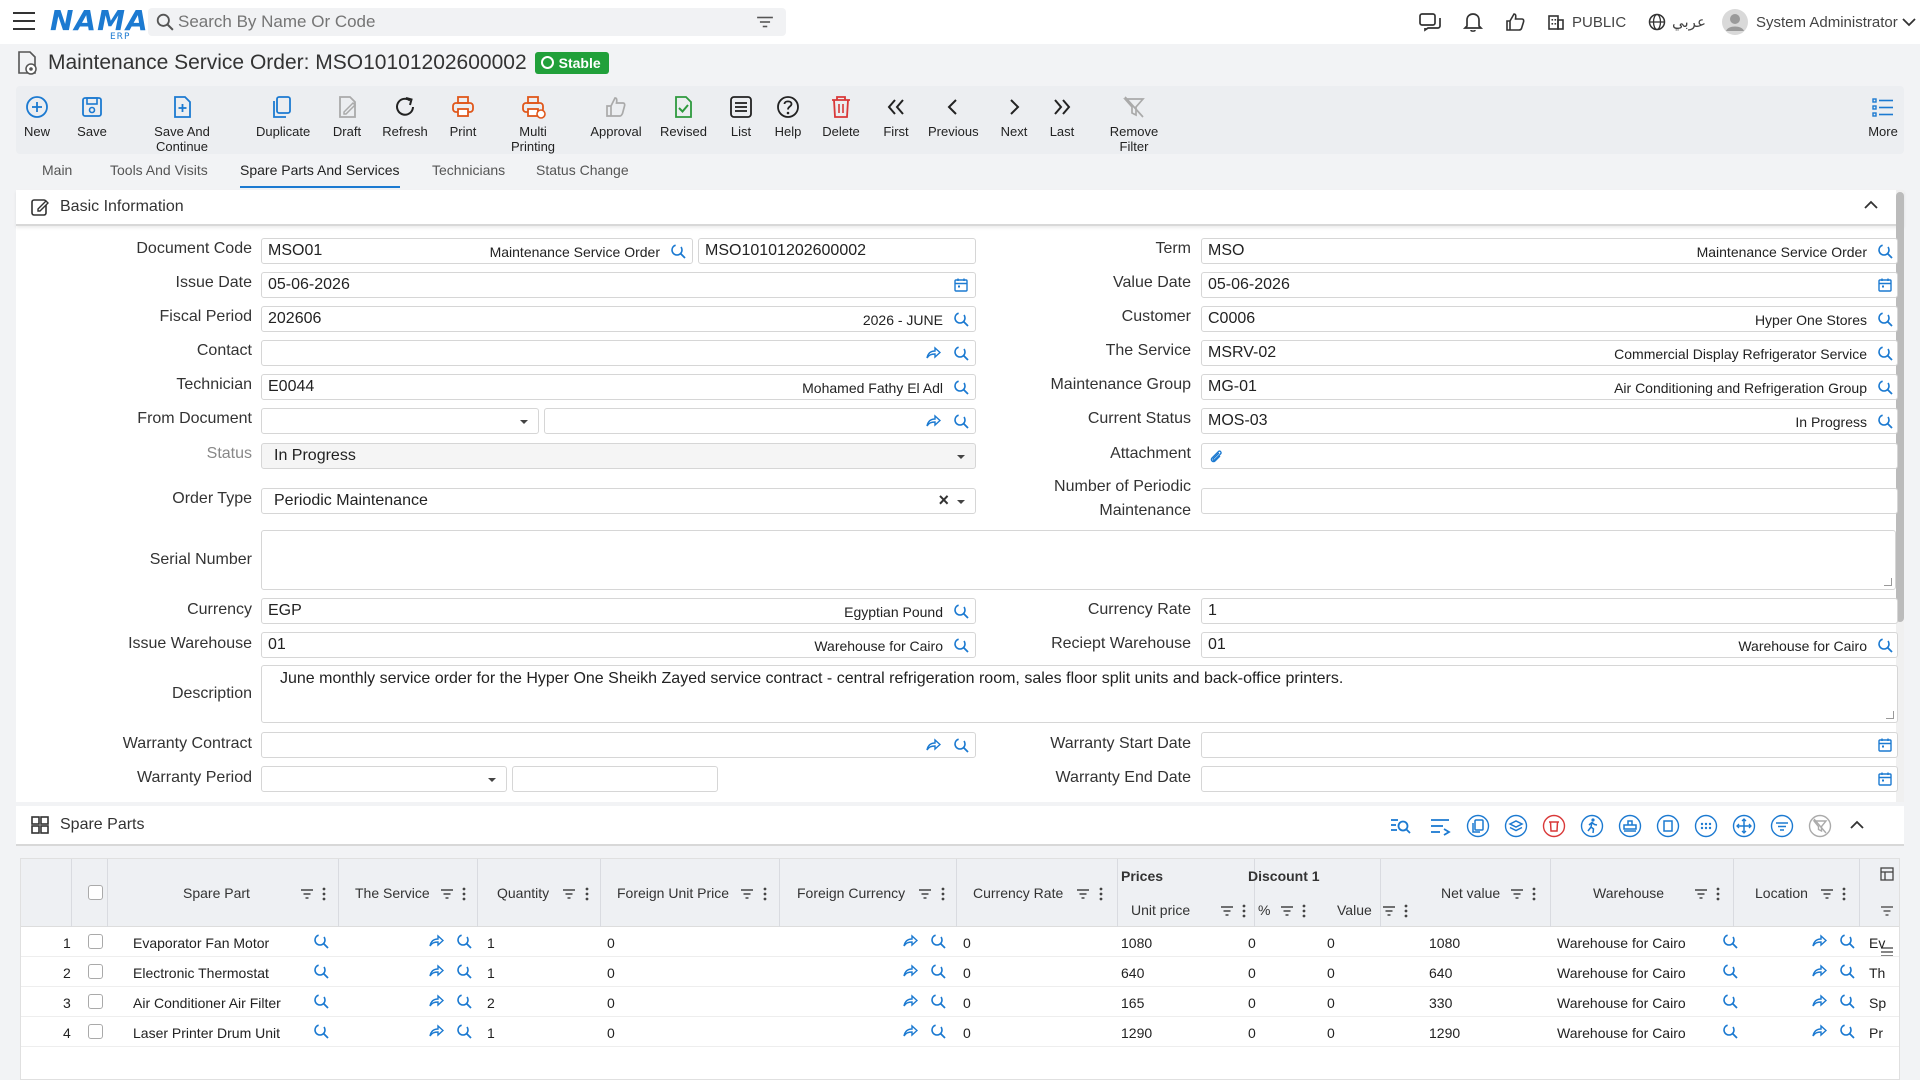 The image size is (1920, 1080). Describe the element at coordinates (618, 387) in the screenshot. I see `technician-field: E0044 Mohamed Fathy El Adl` at that location.